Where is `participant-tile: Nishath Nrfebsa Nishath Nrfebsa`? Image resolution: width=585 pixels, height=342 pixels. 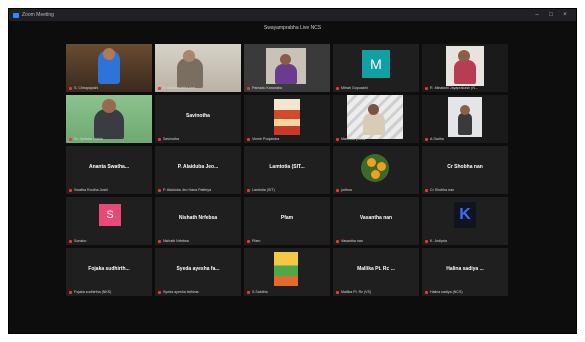
participant-tile: Nishath Nrfebsa Nishath Nrfebsa is located at coordinates (198, 221).